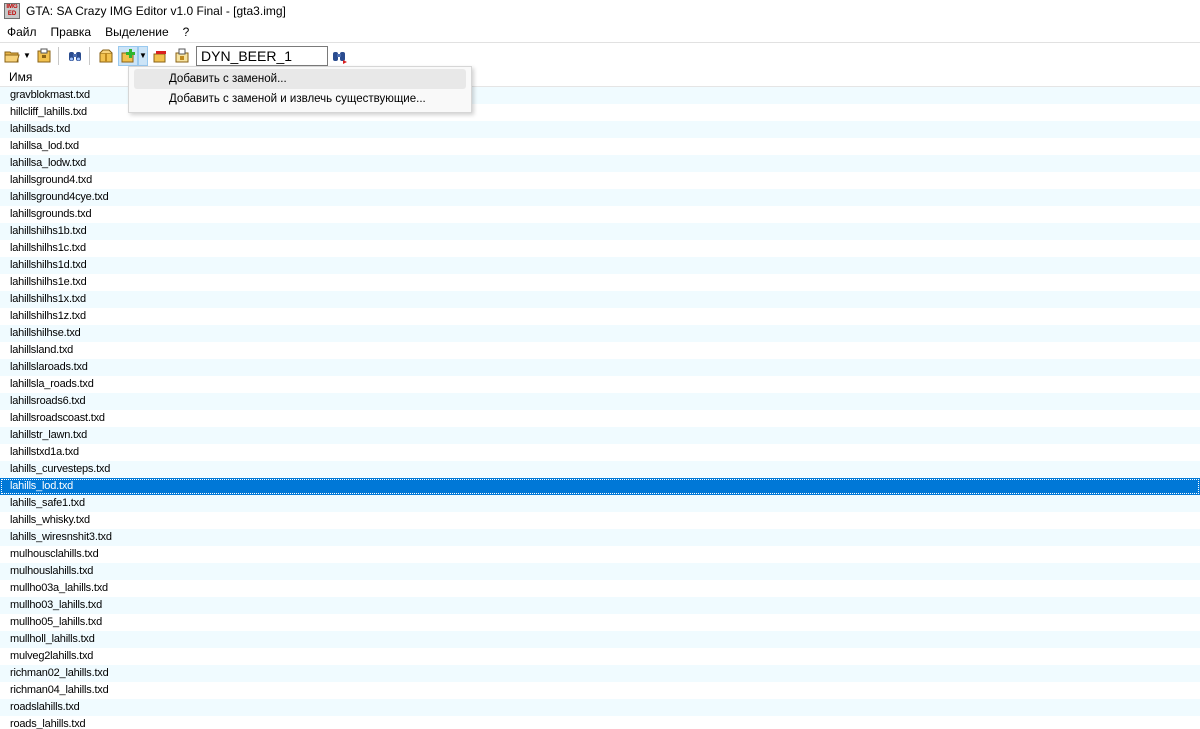 Image resolution: width=1200 pixels, height=729 pixels. Describe the element at coordinates (340, 56) in the screenshot. I see `find-next-icon` at that location.